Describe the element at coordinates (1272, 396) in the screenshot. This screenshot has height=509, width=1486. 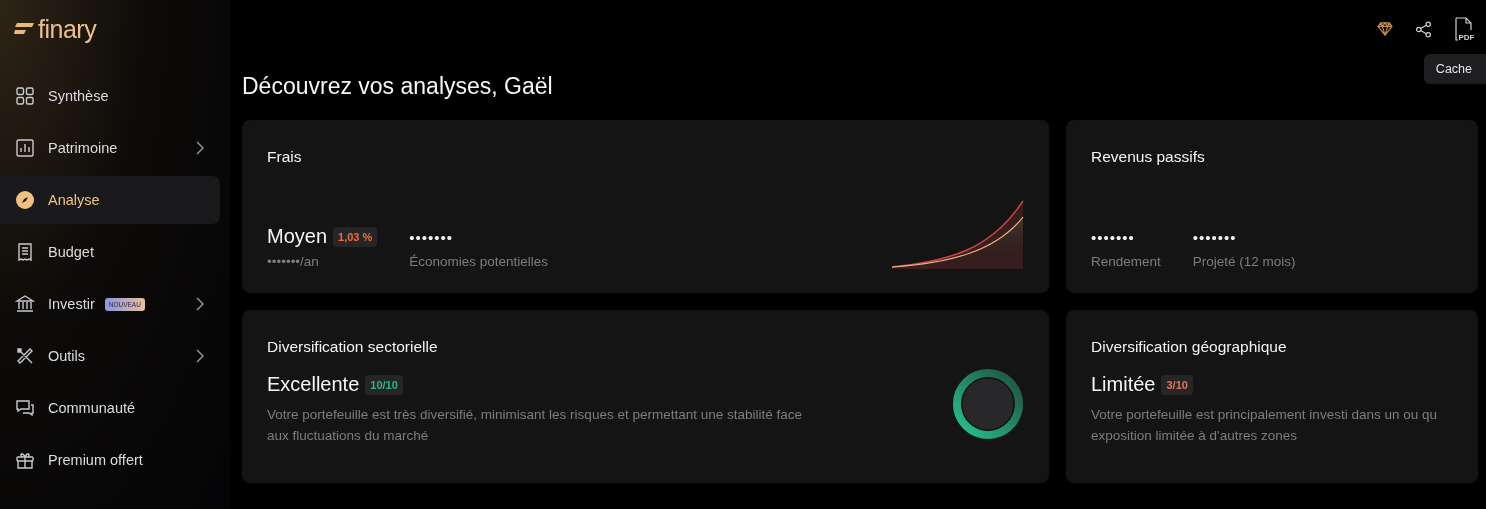
I see `analysis-card: Diversification géographique Limitée 3/10 Votre portefeuille est principalement investi dans un ou qu exposition limitée à d'autres zones` at that location.